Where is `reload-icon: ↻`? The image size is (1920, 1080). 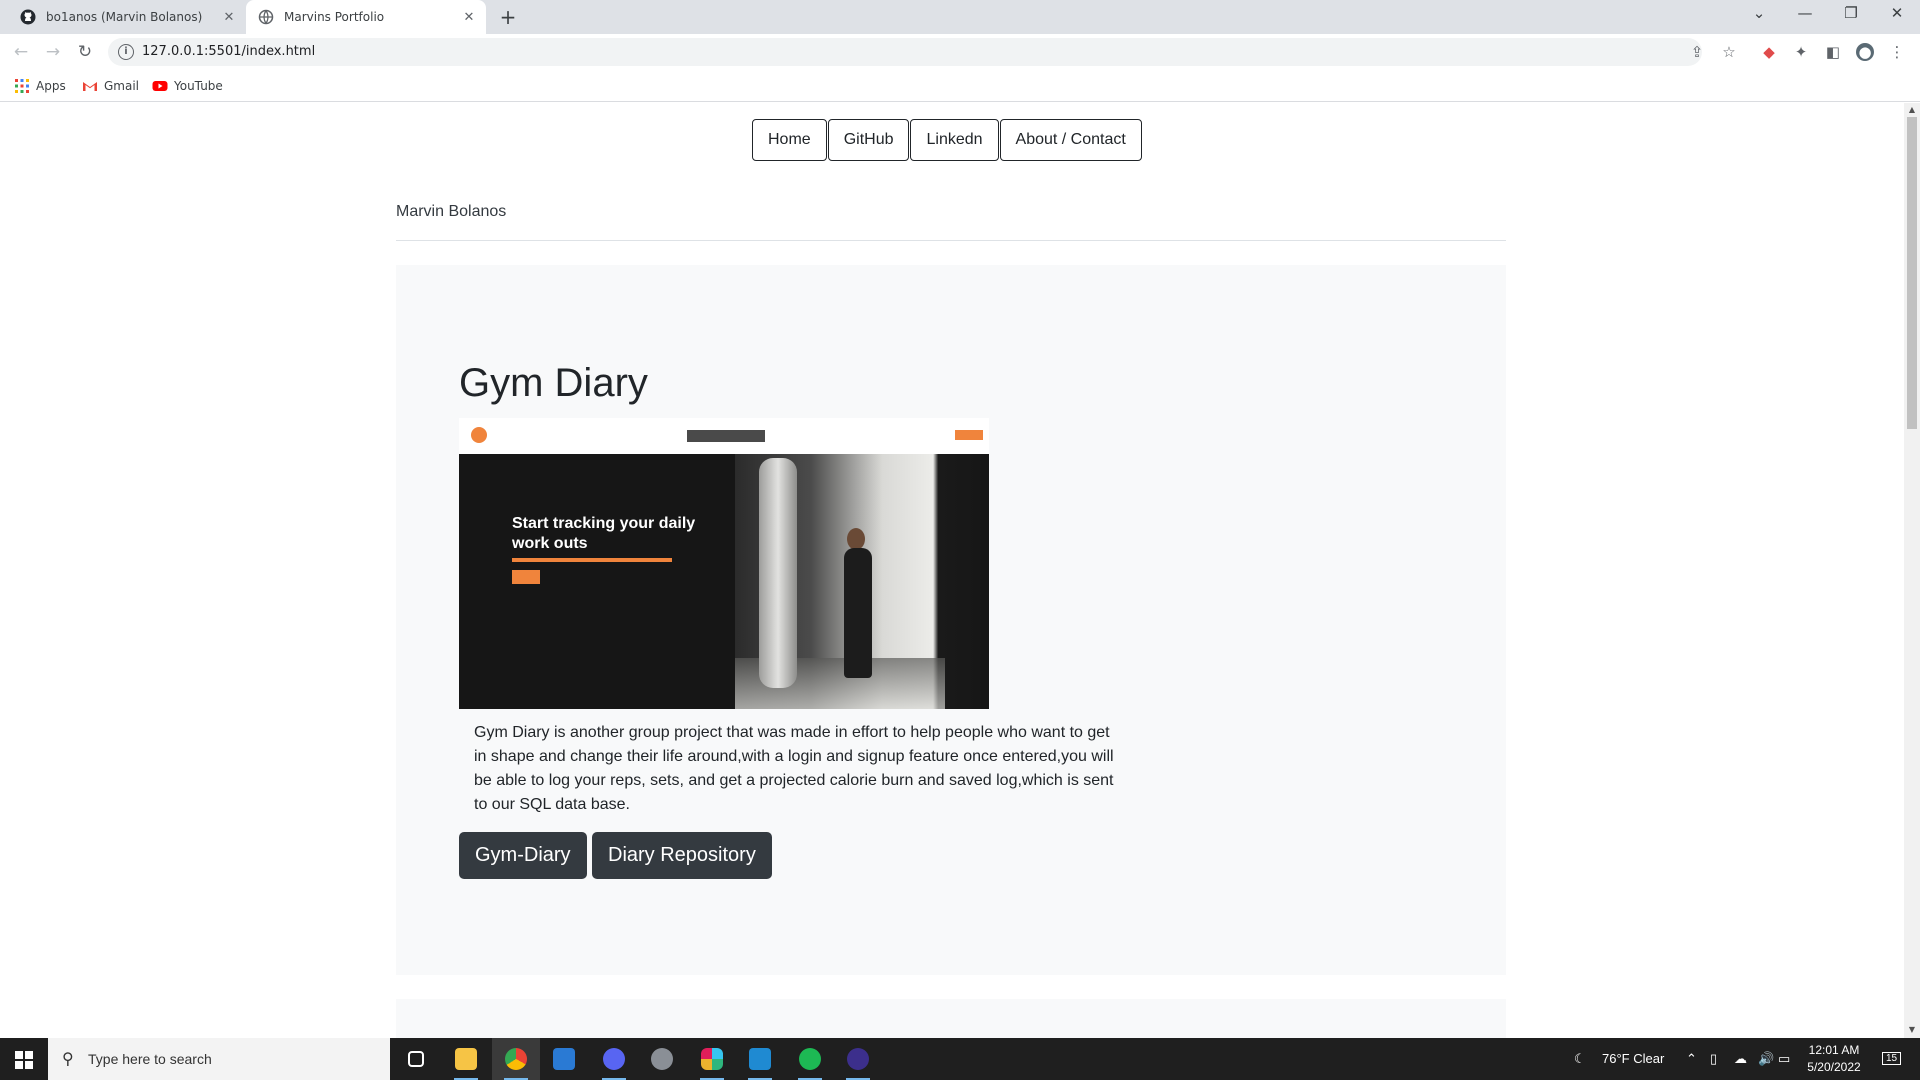 reload-icon: ↻ is located at coordinates (85, 52).